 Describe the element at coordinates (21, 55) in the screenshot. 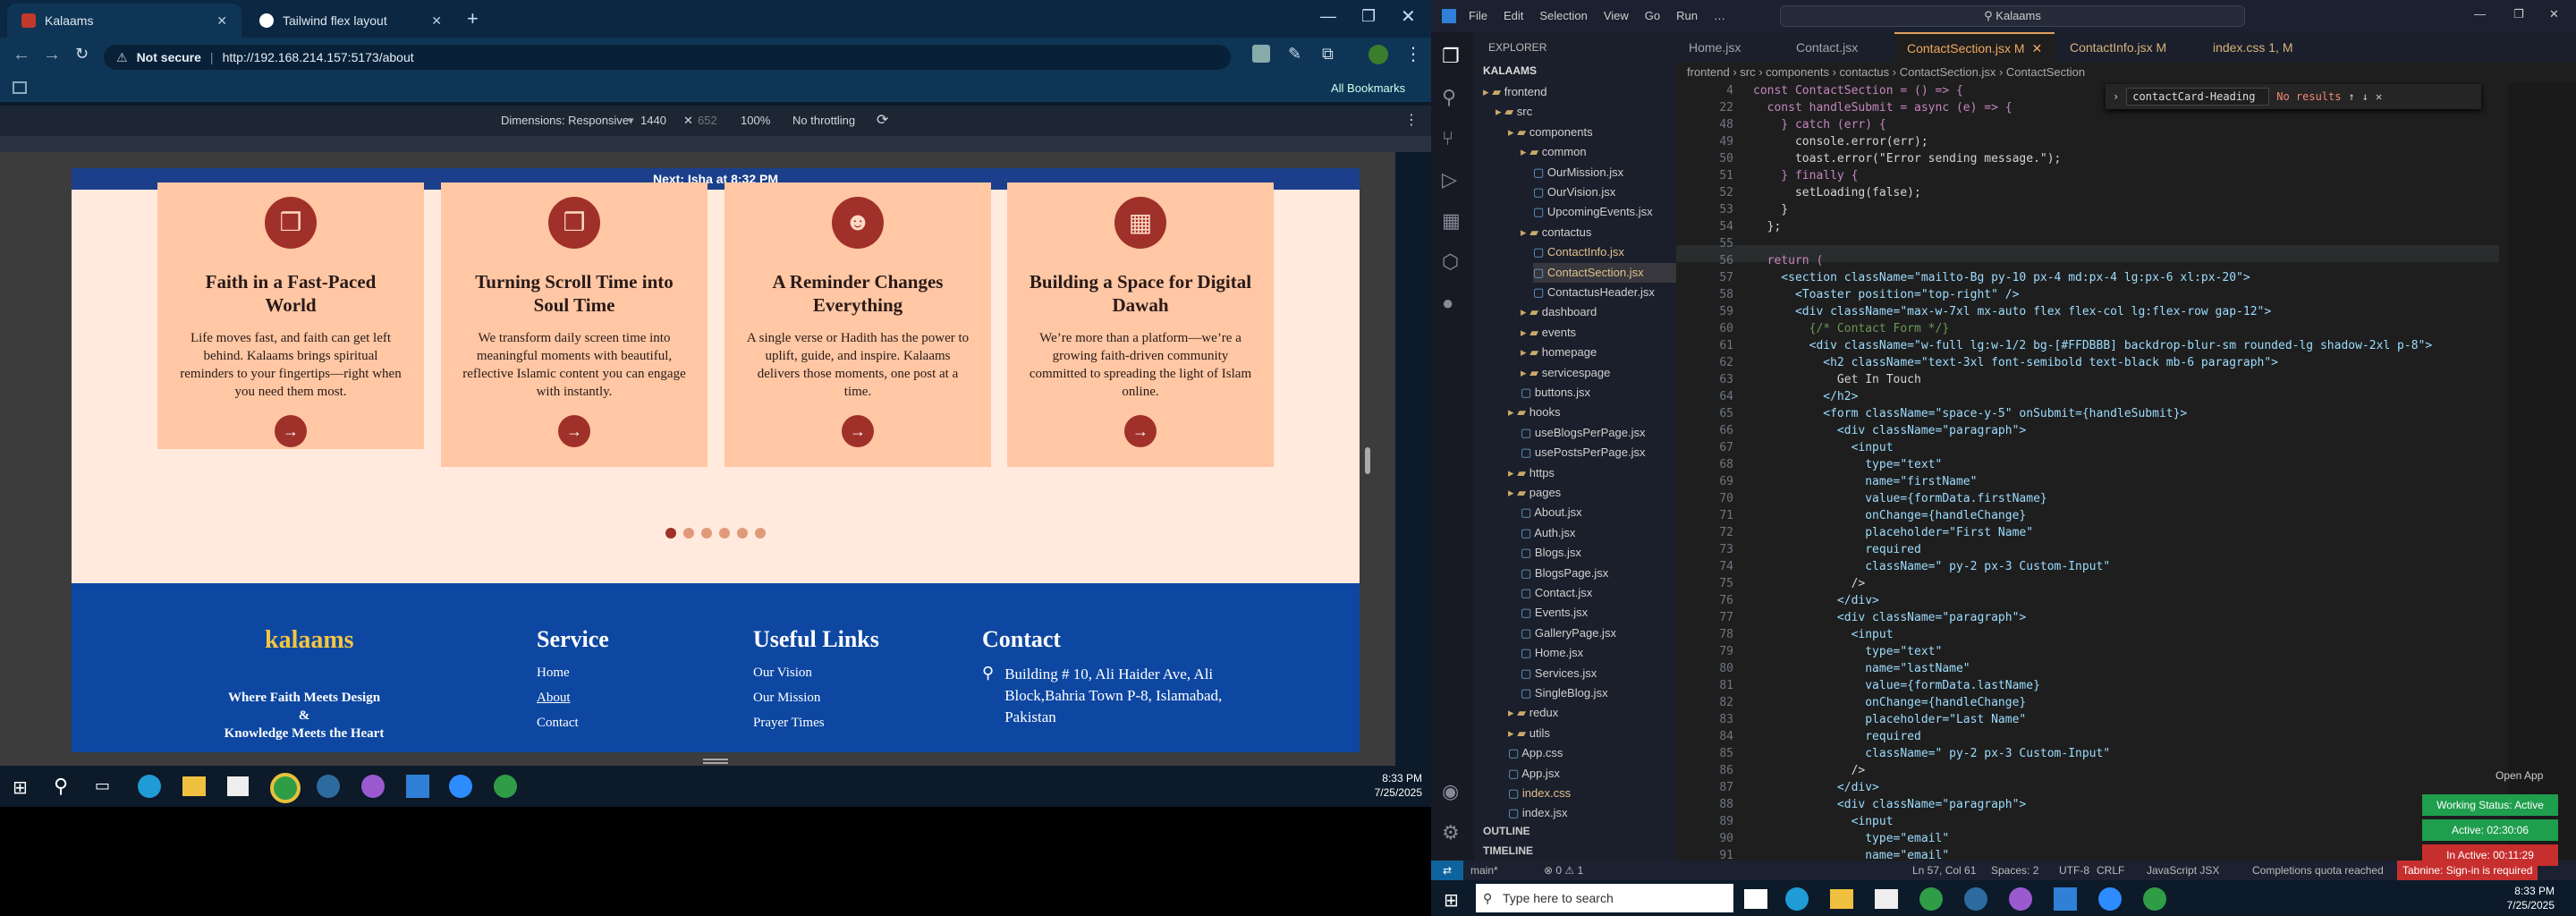

I see `back-icon: ←` at that location.